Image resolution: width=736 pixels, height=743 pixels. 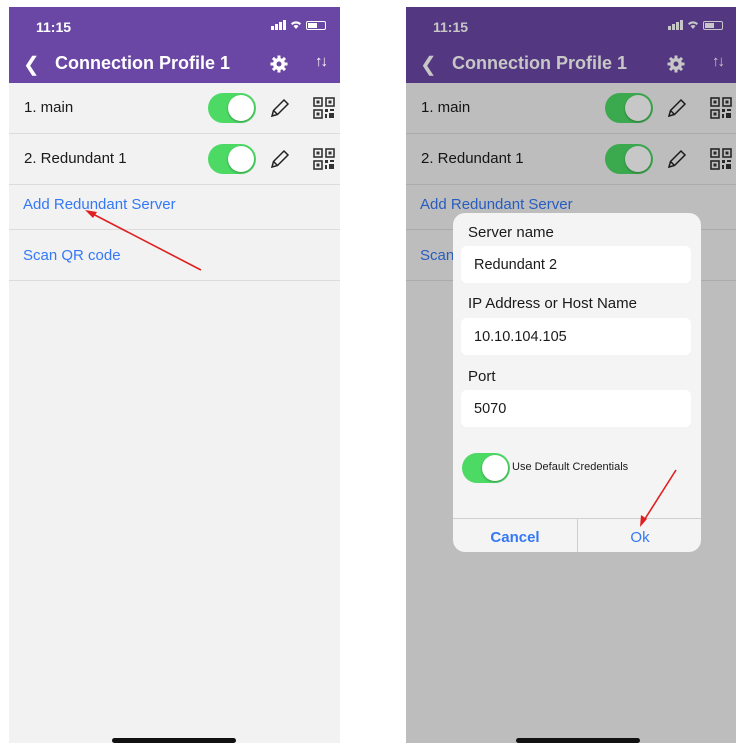 What do you see at coordinates (570, 467) in the screenshot?
I see `default-credentials-label: Use Default Credentials` at bounding box center [570, 467].